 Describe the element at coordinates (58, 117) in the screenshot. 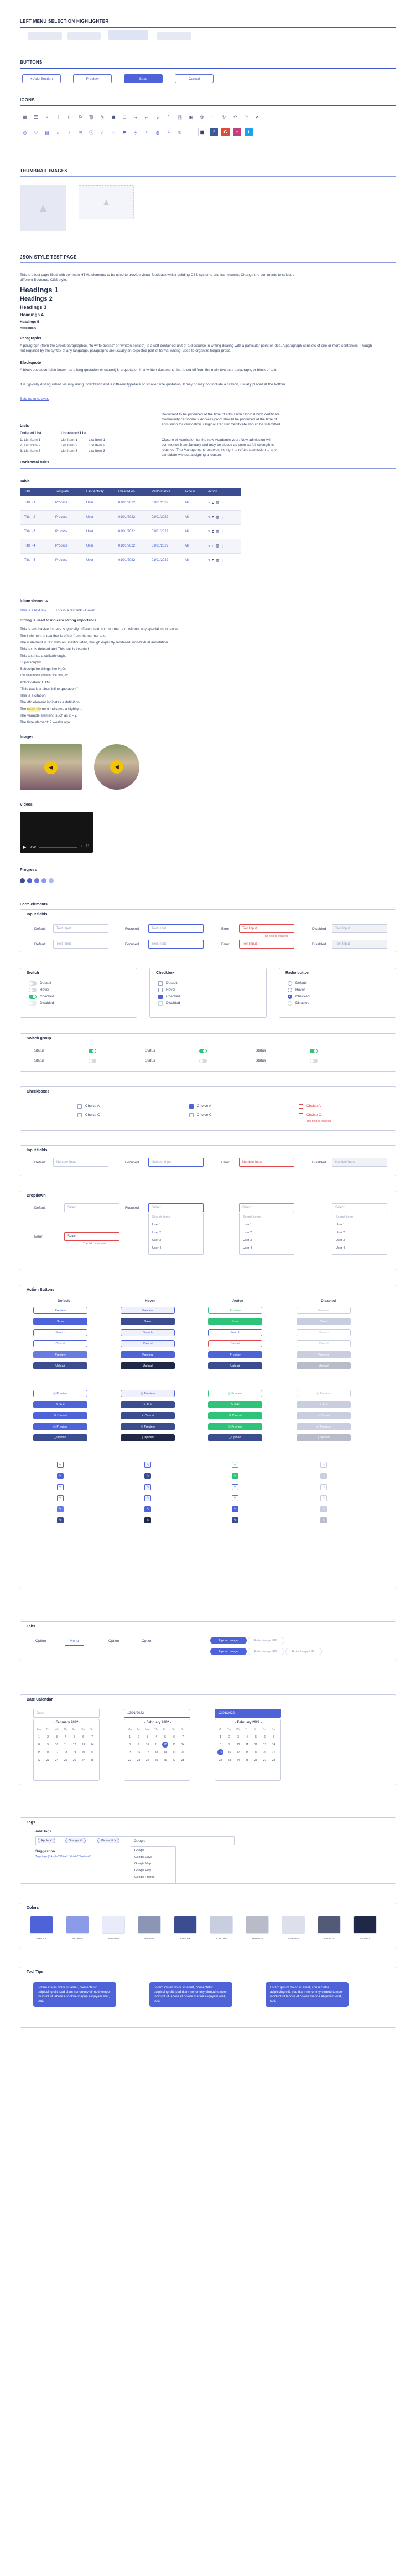

I see `plus-icon: ＋` at that location.